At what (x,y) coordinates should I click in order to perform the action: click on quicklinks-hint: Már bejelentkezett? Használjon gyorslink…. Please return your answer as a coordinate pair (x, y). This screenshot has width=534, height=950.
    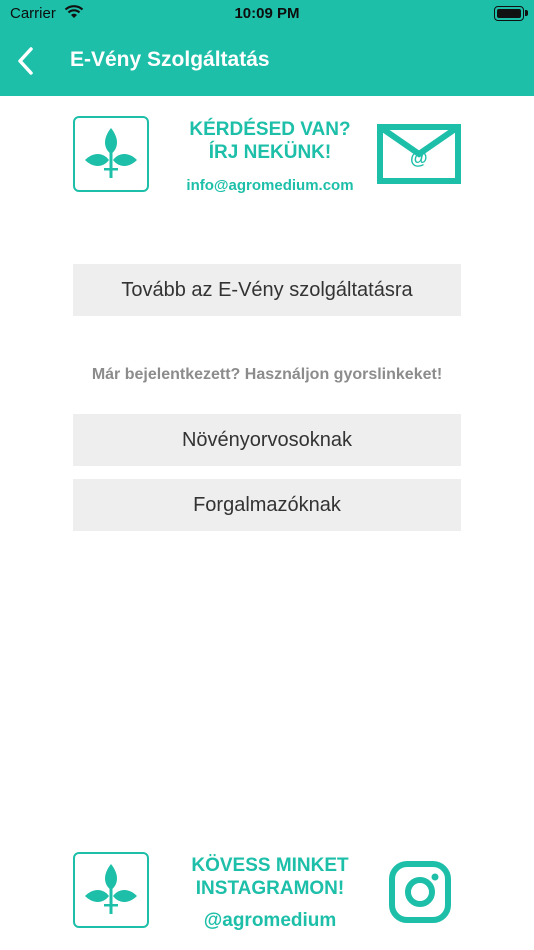
    Looking at the image, I should click on (267, 374).